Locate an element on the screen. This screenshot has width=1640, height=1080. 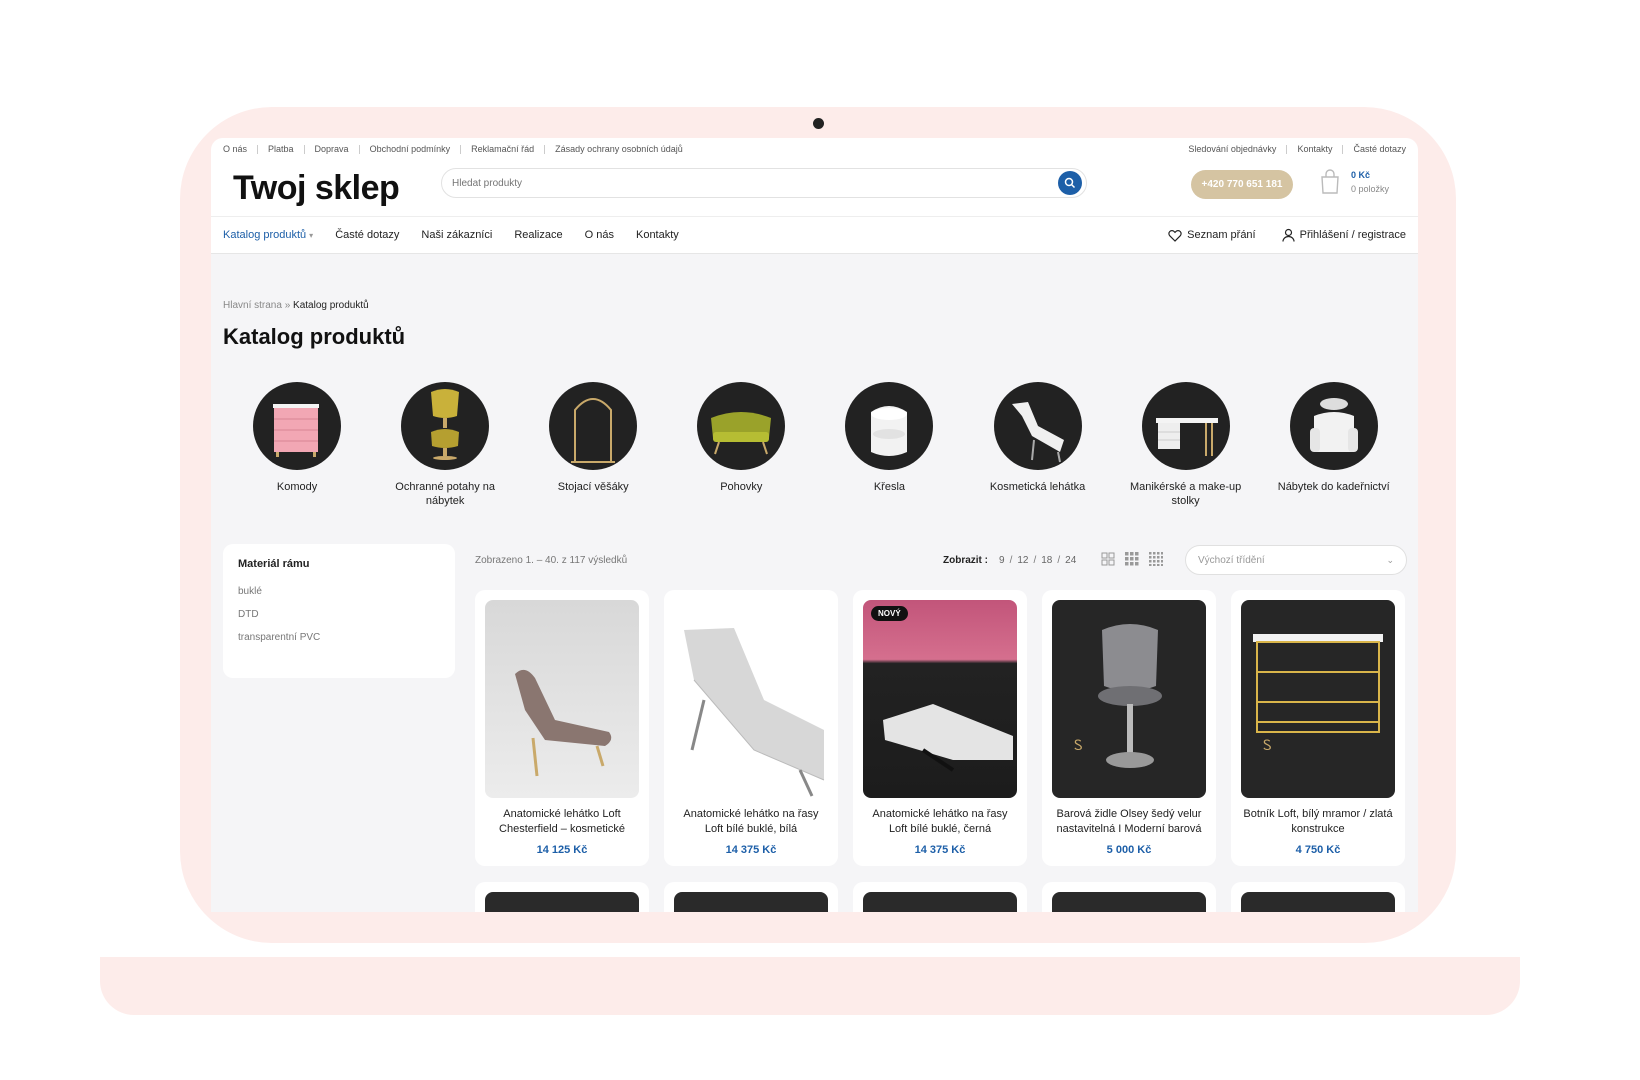
category-label: Komody is located at coordinates (297, 487).